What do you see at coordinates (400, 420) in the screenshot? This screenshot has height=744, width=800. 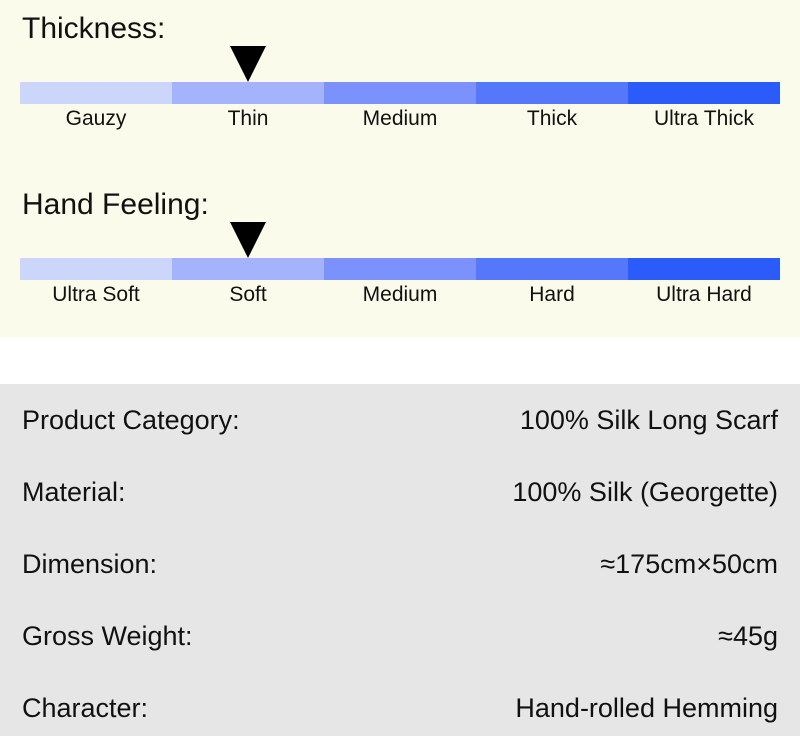 I see `spec-row-product-category: Product Category: 100% Silk Long Scarf` at bounding box center [400, 420].